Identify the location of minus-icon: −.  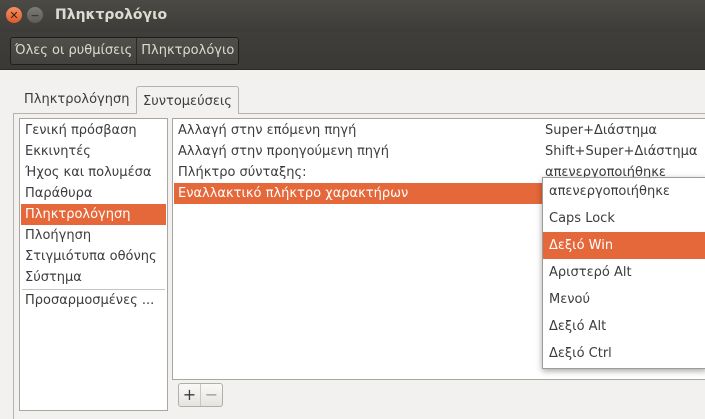
(211, 394).